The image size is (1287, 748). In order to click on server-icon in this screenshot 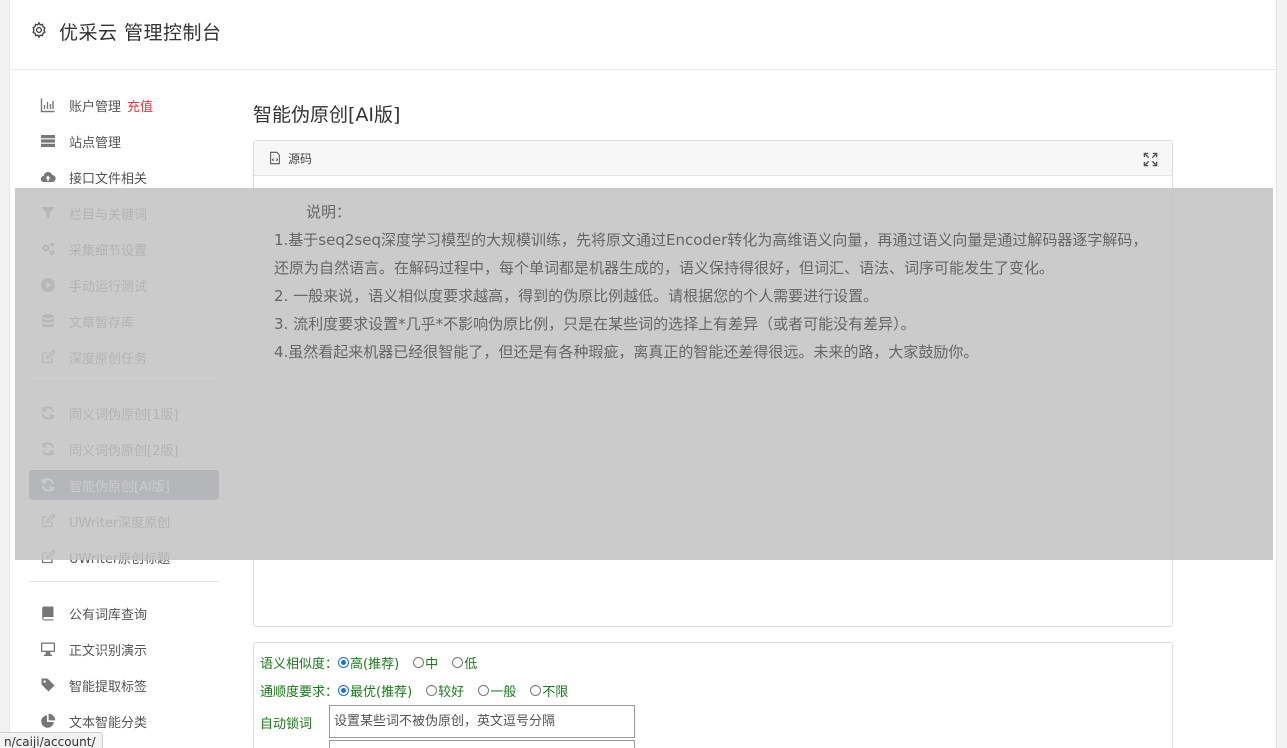, I will do `click(48, 141)`.